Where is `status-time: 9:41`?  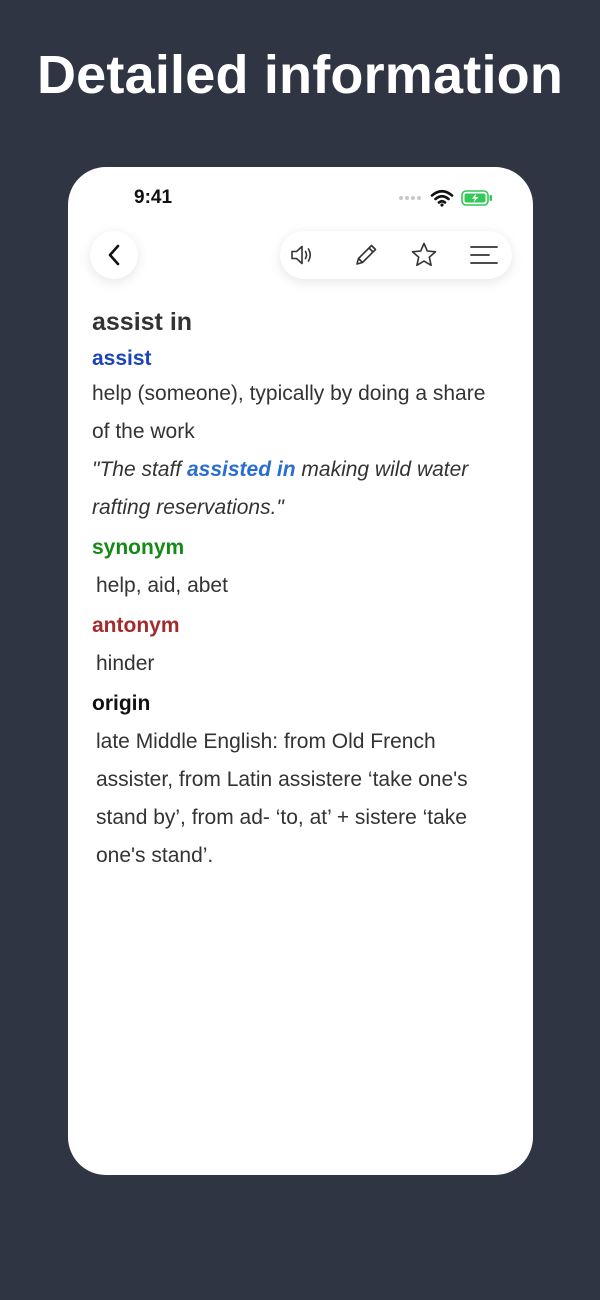
status-time: 9:41 is located at coordinates (153, 197).